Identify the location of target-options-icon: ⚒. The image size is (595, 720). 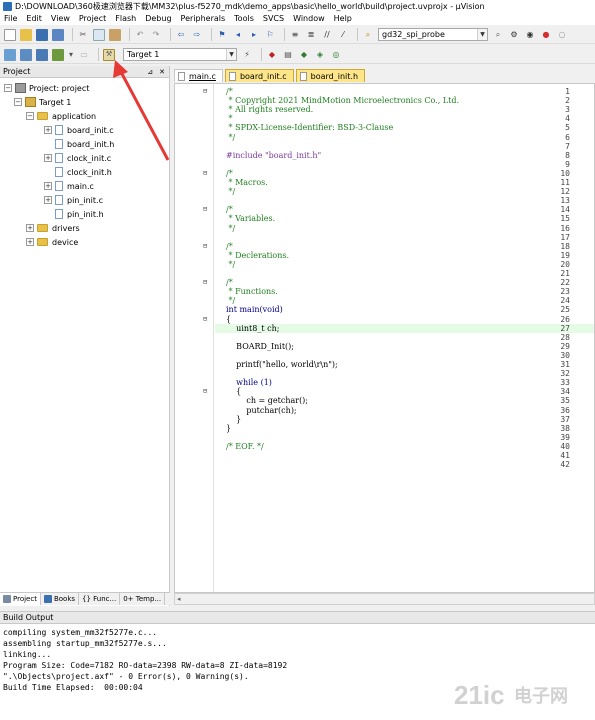
(109, 54).